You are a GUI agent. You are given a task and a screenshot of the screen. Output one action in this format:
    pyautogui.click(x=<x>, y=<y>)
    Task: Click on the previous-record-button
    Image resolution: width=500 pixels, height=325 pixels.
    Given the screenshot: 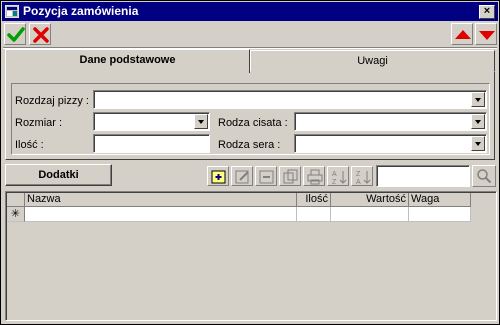 What is the action you would take?
    pyautogui.click(x=462, y=34)
    